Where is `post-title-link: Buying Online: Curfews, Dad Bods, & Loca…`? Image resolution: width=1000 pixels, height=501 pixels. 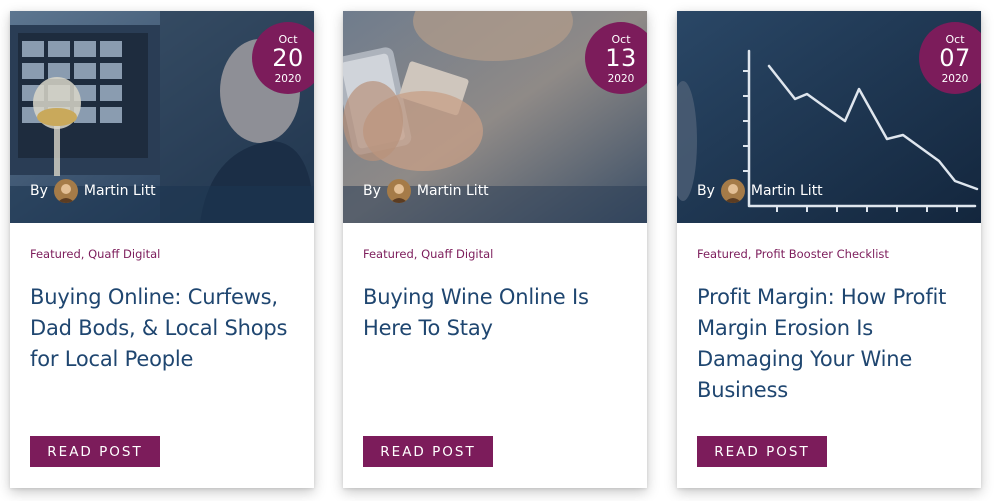 post-title-link: Buying Online: Curfews, Dad Bods, & Loca… is located at coordinates (167, 328).